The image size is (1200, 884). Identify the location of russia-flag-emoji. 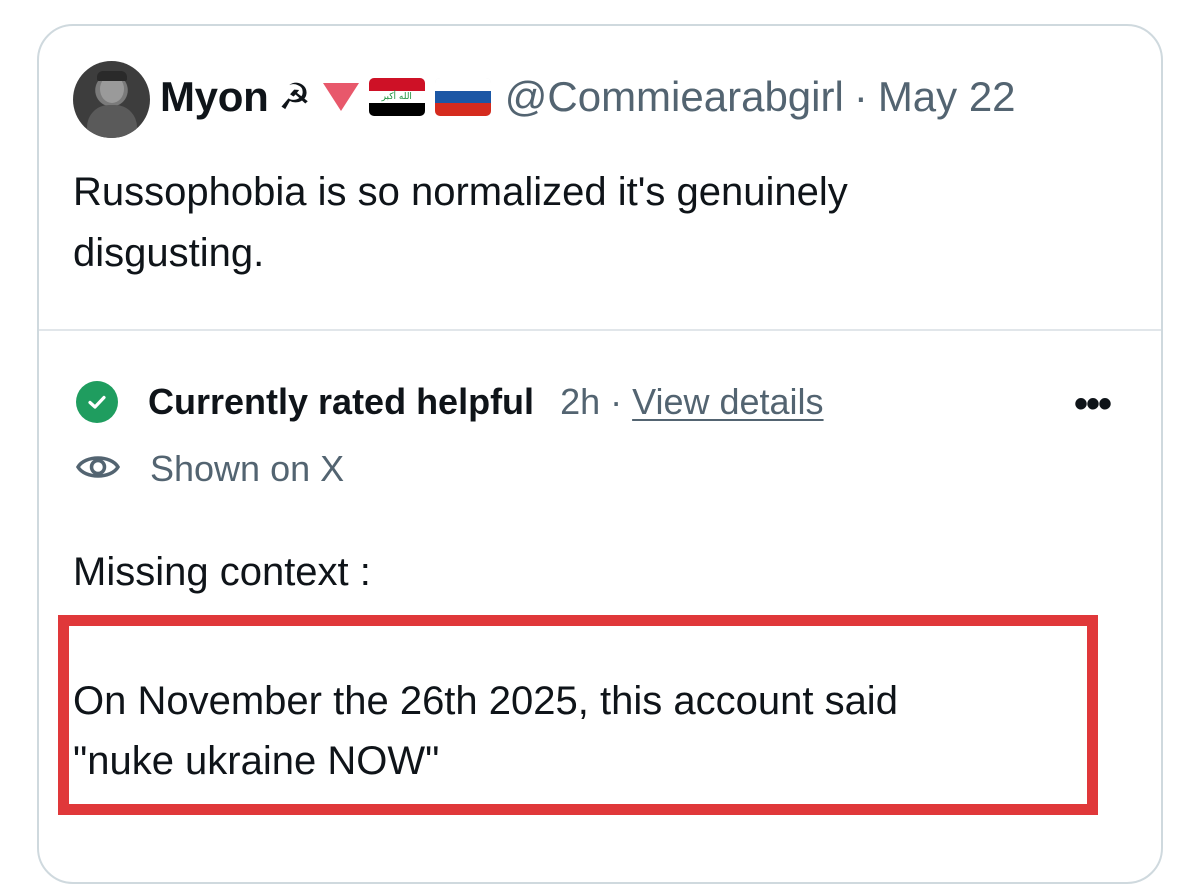
(462, 97).